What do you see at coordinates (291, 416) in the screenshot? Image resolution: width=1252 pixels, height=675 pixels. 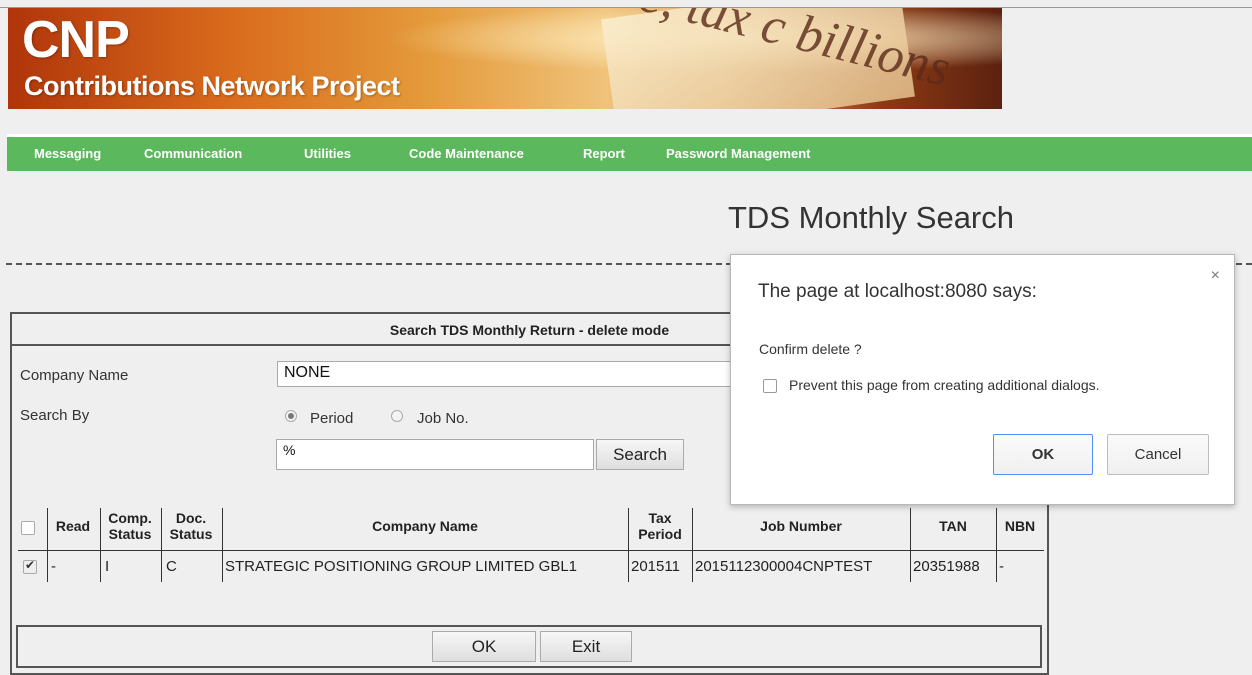 I see `period-radio` at bounding box center [291, 416].